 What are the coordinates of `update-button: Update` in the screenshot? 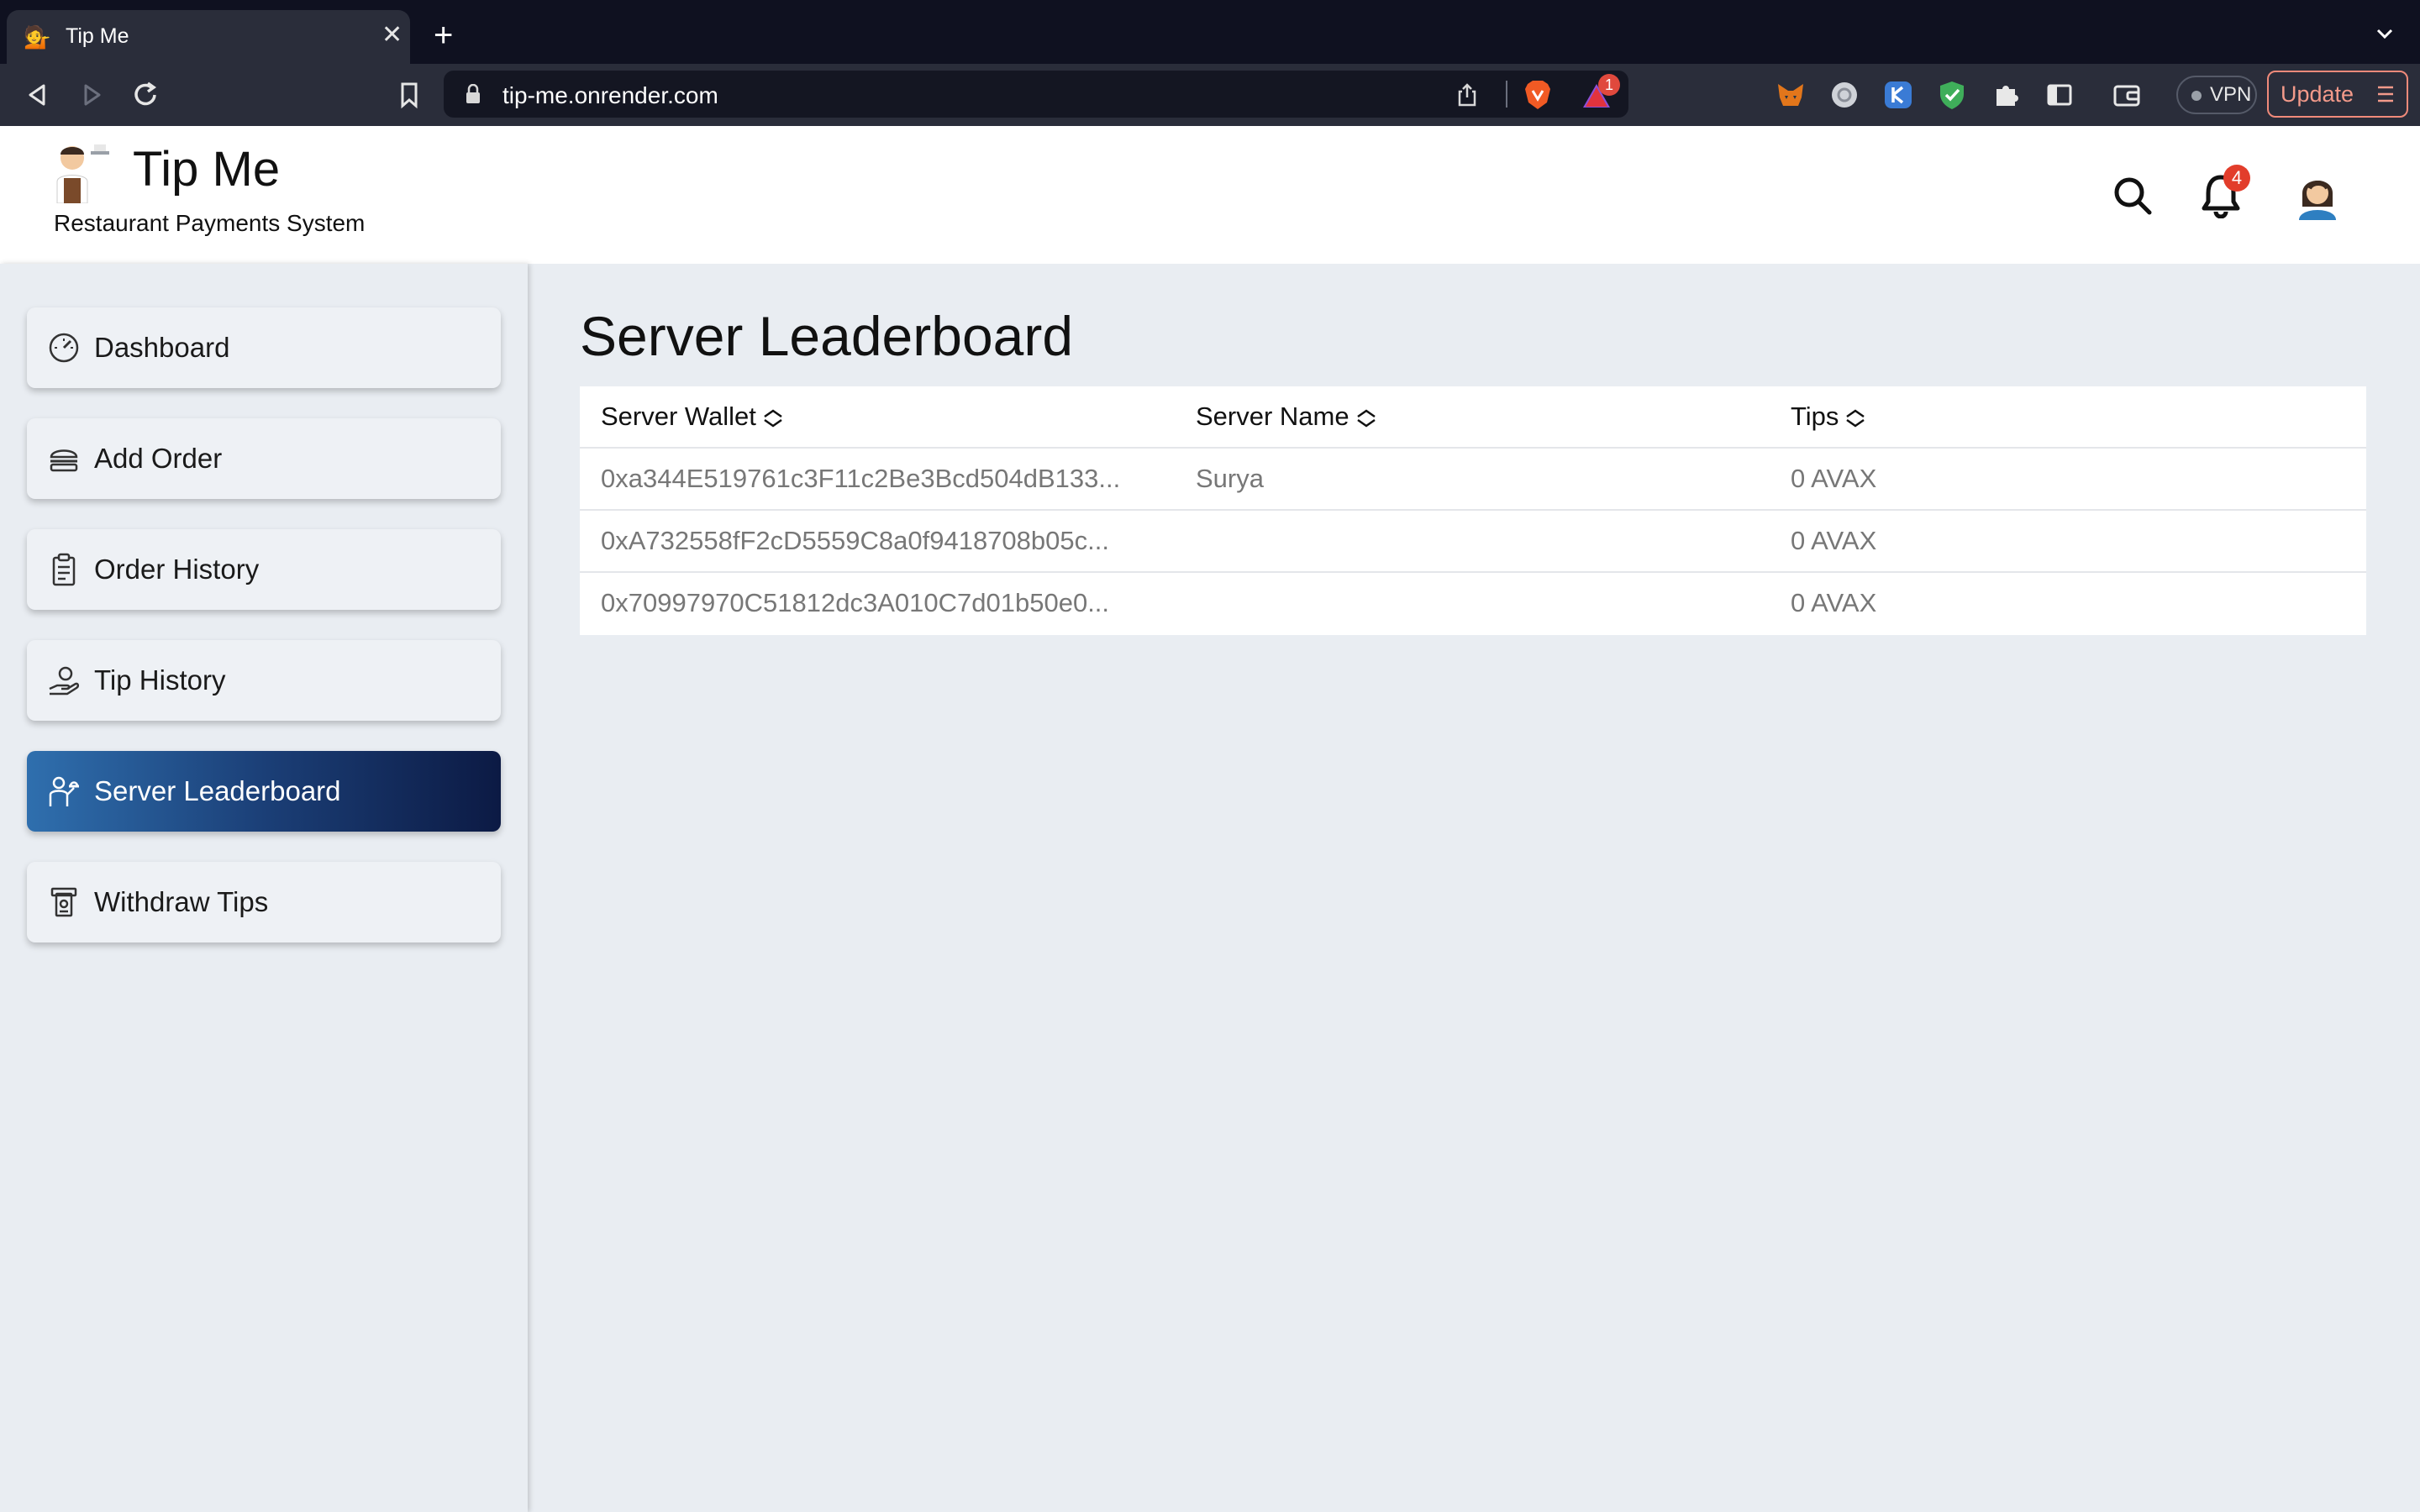 It's located at (2337, 94).